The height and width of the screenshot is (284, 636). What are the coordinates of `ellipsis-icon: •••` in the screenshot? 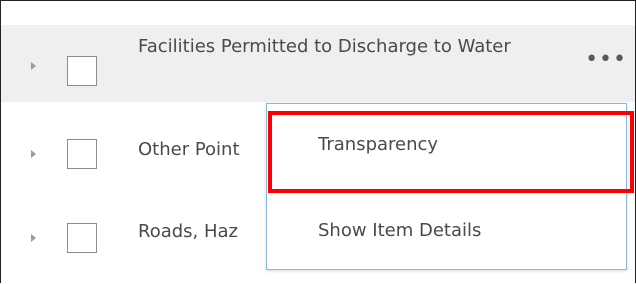 It's located at (606, 60).